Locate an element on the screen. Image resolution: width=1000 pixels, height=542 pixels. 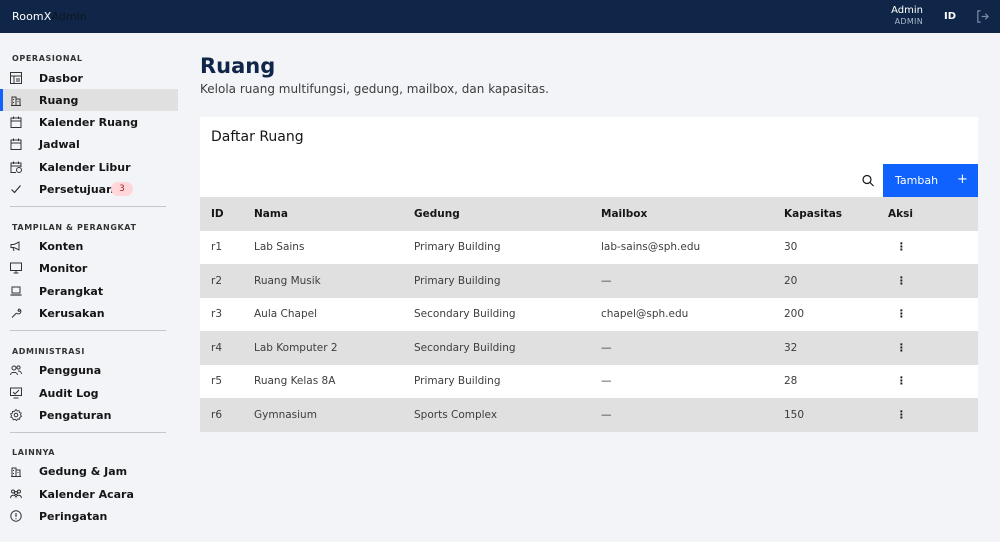
user-name: Admin is located at coordinates (907, 10).